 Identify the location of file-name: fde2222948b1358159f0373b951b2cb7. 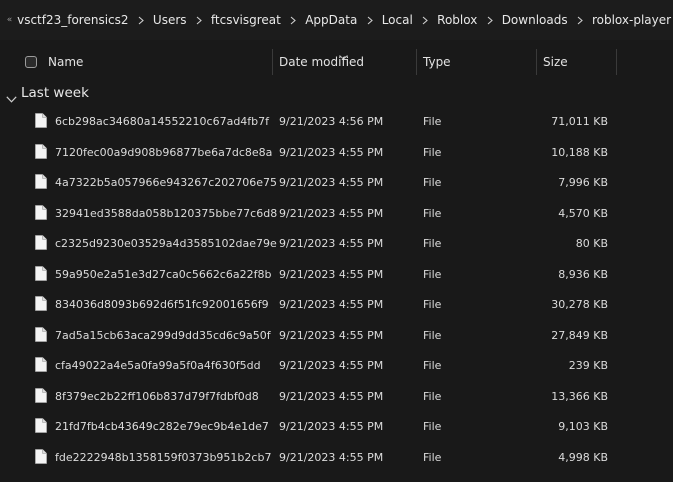
(163, 457).